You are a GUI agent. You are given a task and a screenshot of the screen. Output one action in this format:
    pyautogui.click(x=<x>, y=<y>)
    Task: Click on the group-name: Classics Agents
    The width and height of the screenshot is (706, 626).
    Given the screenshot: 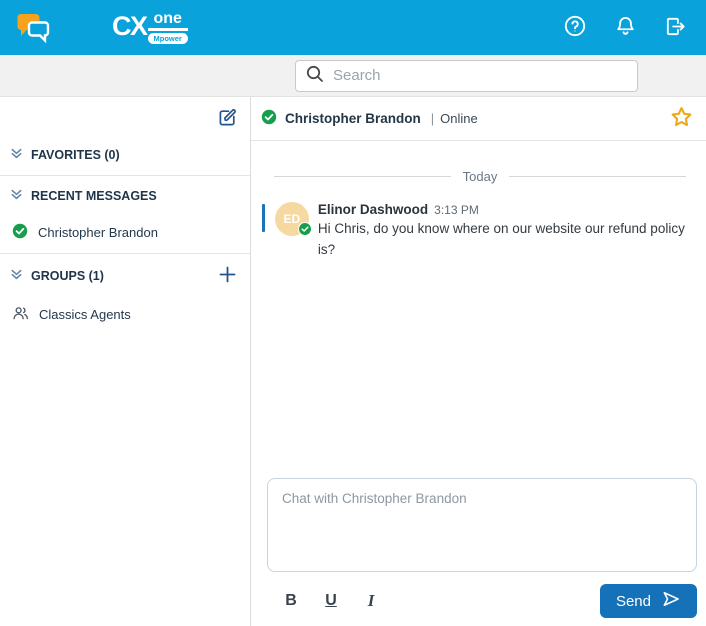 What is the action you would take?
    pyautogui.click(x=85, y=314)
    